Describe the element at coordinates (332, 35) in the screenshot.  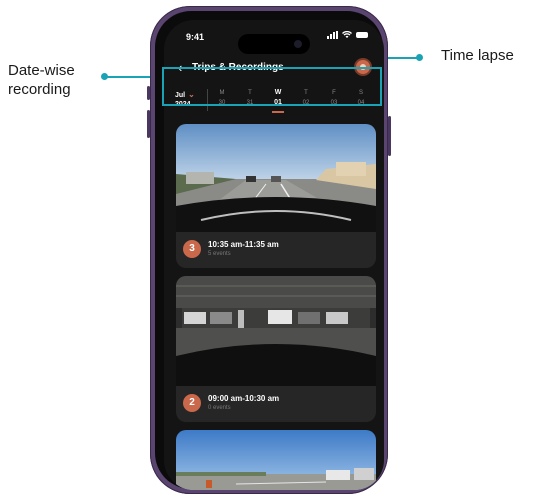
I see `signal-icon` at that location.